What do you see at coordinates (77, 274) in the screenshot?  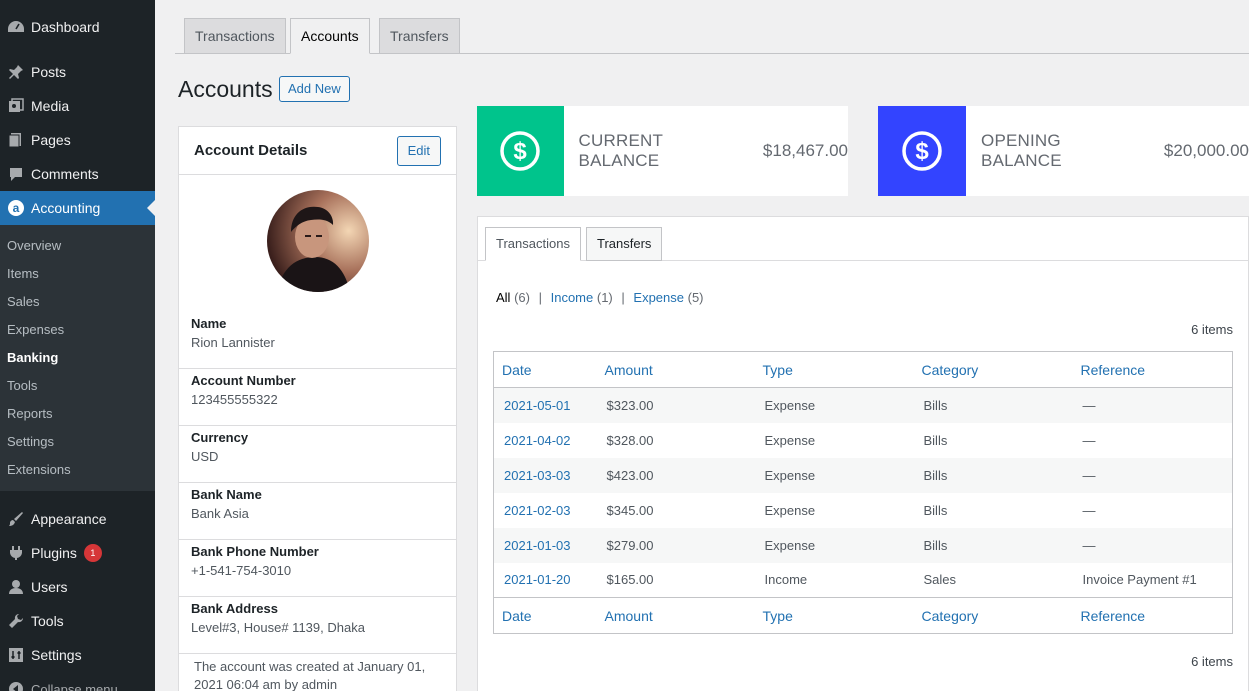 I see `submenu-items: Items` at bounding box center [77, 274].